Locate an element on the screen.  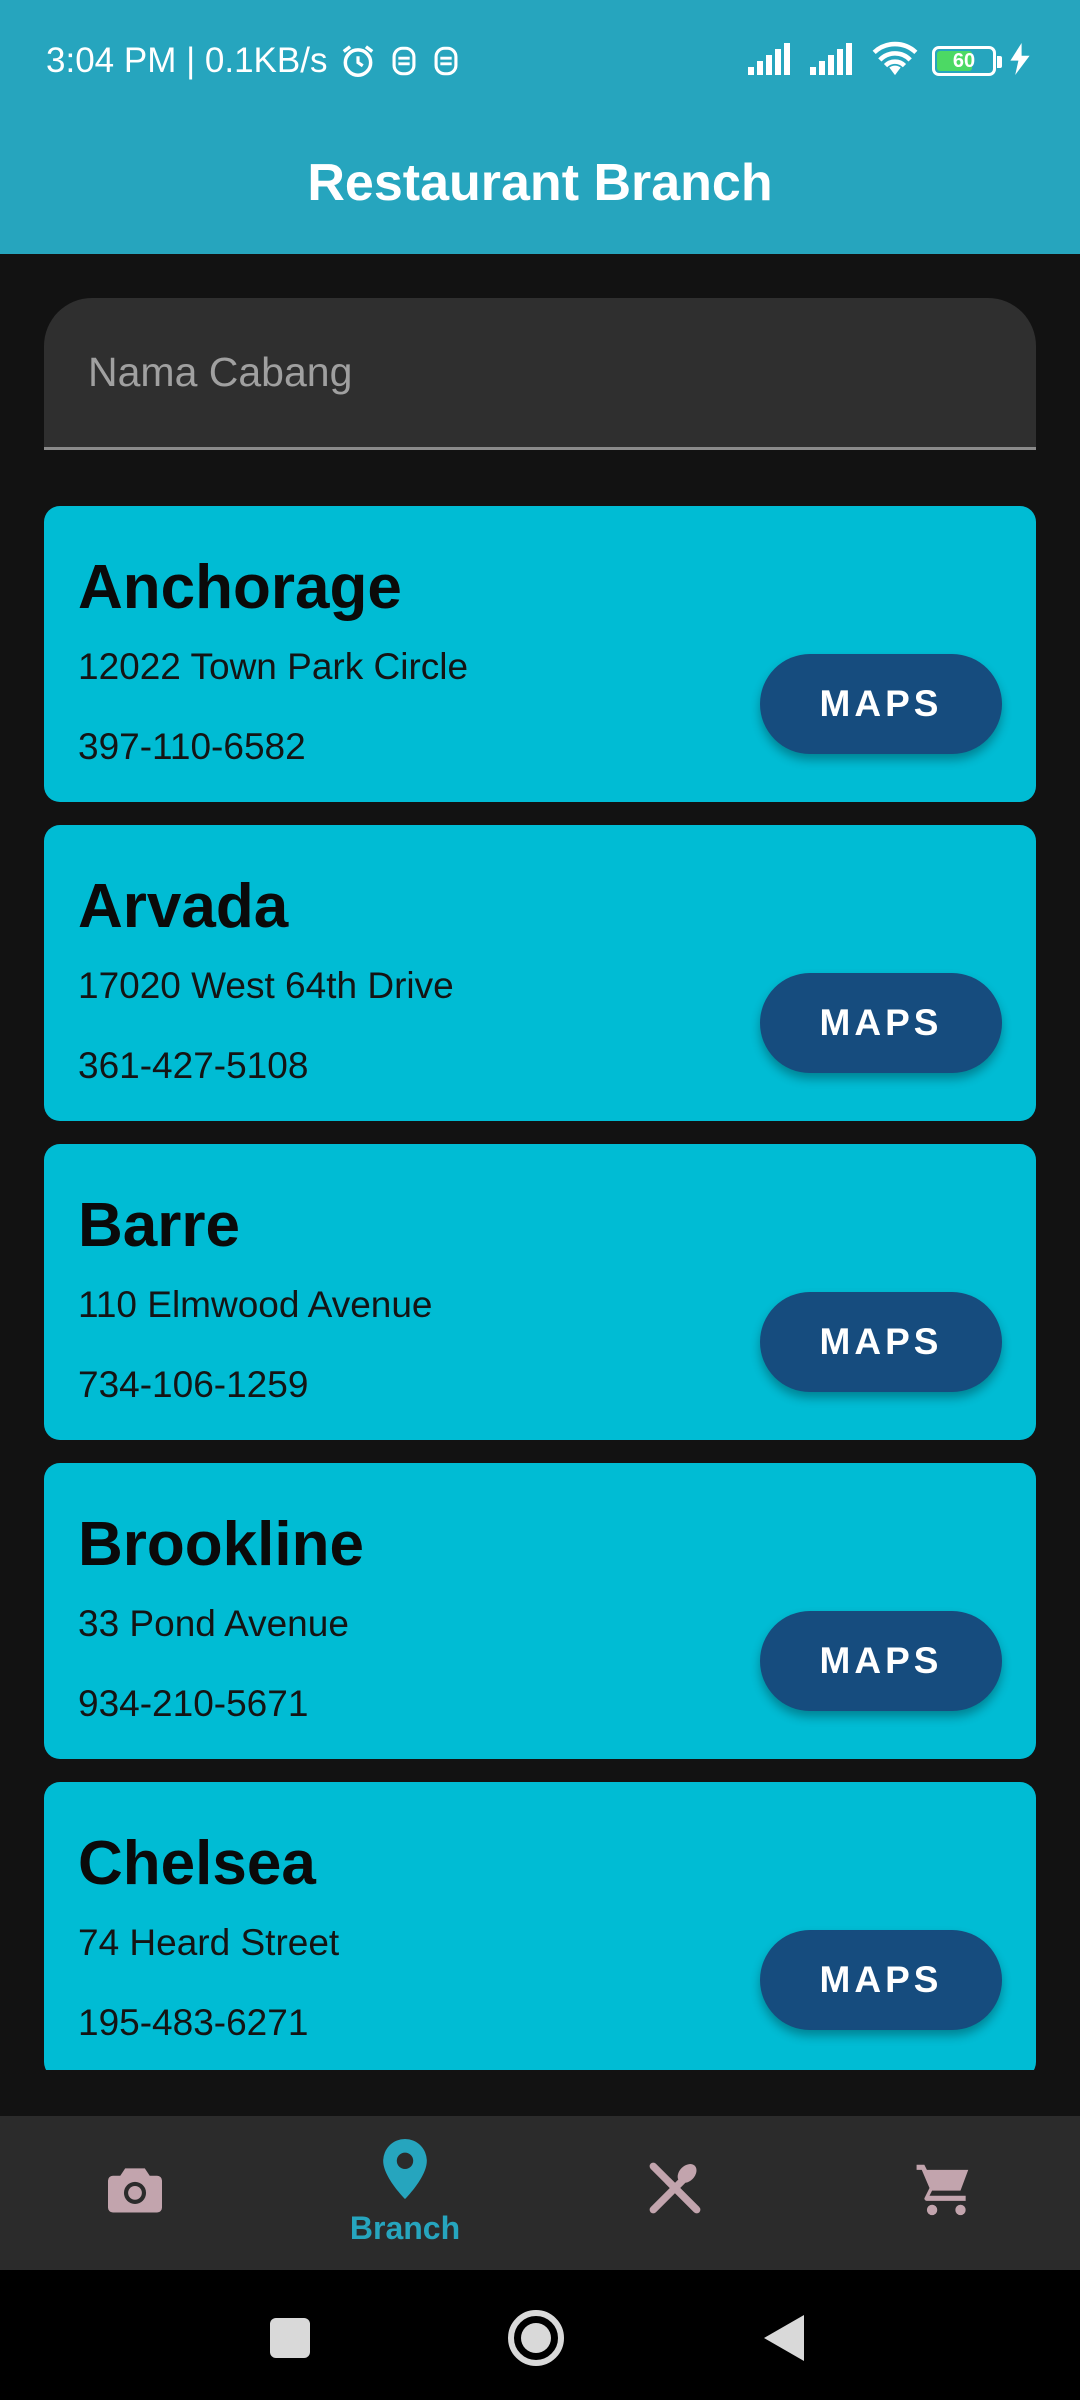
system-nav-bar is located at coordinates (540, 2335).